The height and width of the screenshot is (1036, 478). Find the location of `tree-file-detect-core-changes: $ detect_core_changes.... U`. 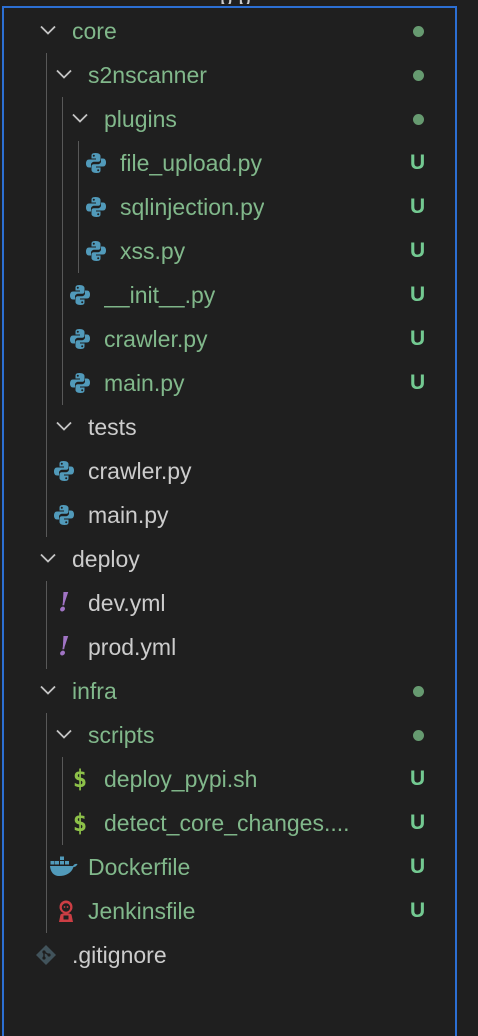

tree-file-detect-core-changes: $ detect_core_changes.... U is located at coordinates (230, 823).